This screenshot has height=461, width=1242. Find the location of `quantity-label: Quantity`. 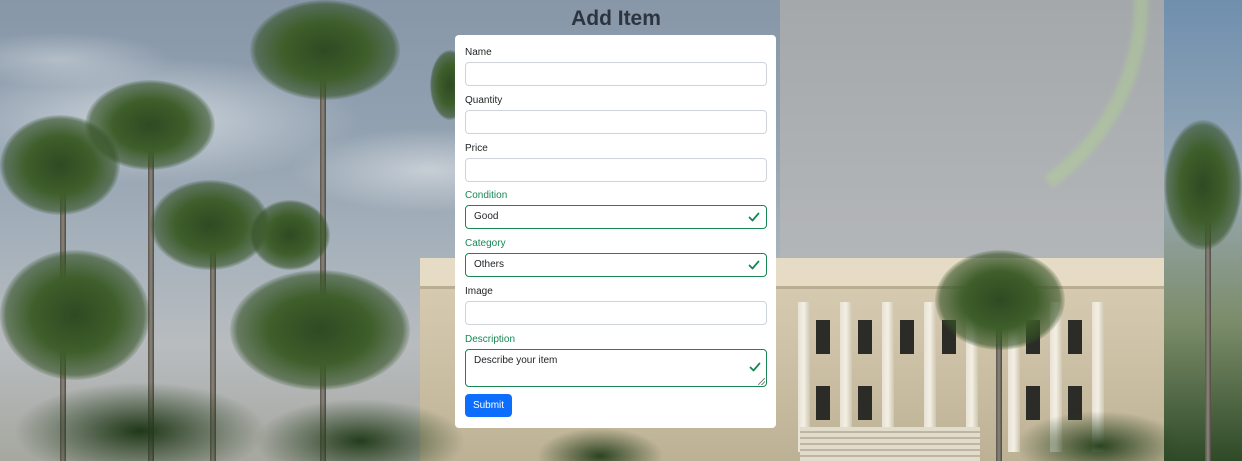

quantity-label: Quantity is located at coordinates (484, 100).